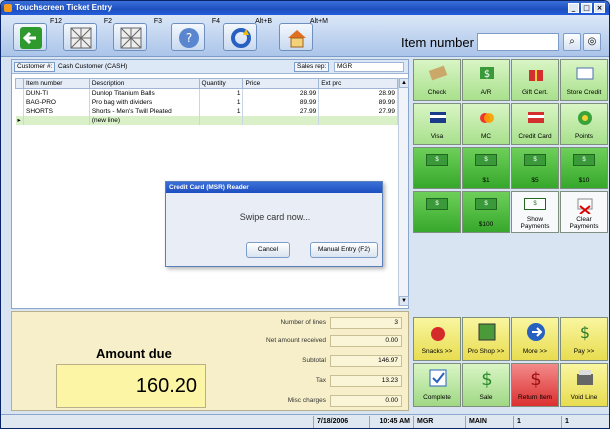 Image resolution: width=610 pixels, height=429 pixels. What do you see at coordinates (358, 83) in the screenshot?
I see `col-ext-price: Ext prc` at bounding box center [358, 83].